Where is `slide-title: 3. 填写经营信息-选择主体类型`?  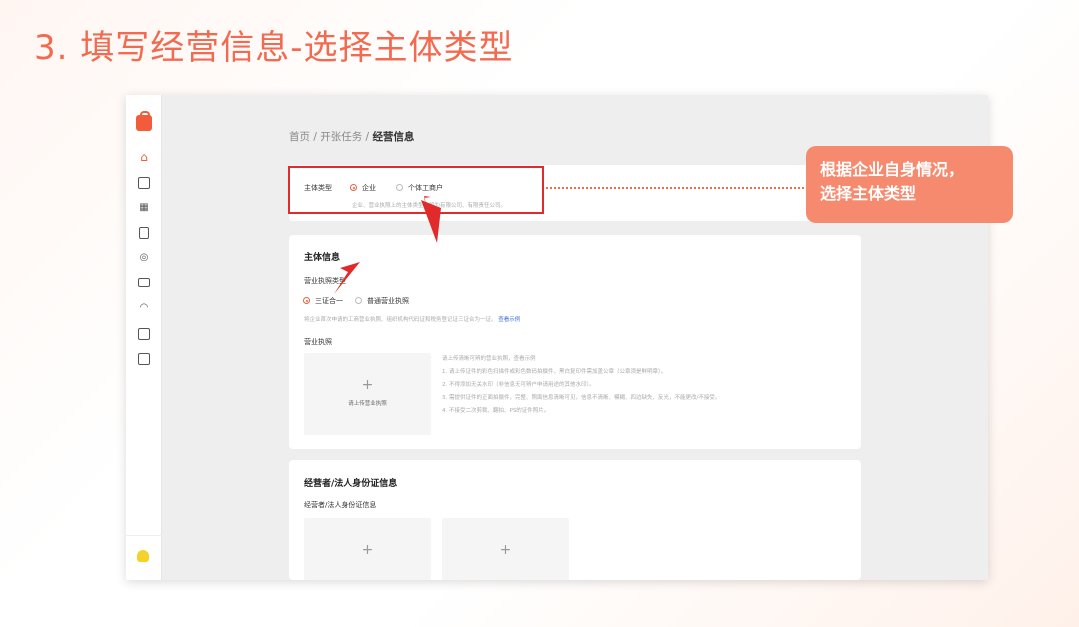 slide-title: 3. 填写经营信息-选择主体类型 is located at coordinates (274, 48).